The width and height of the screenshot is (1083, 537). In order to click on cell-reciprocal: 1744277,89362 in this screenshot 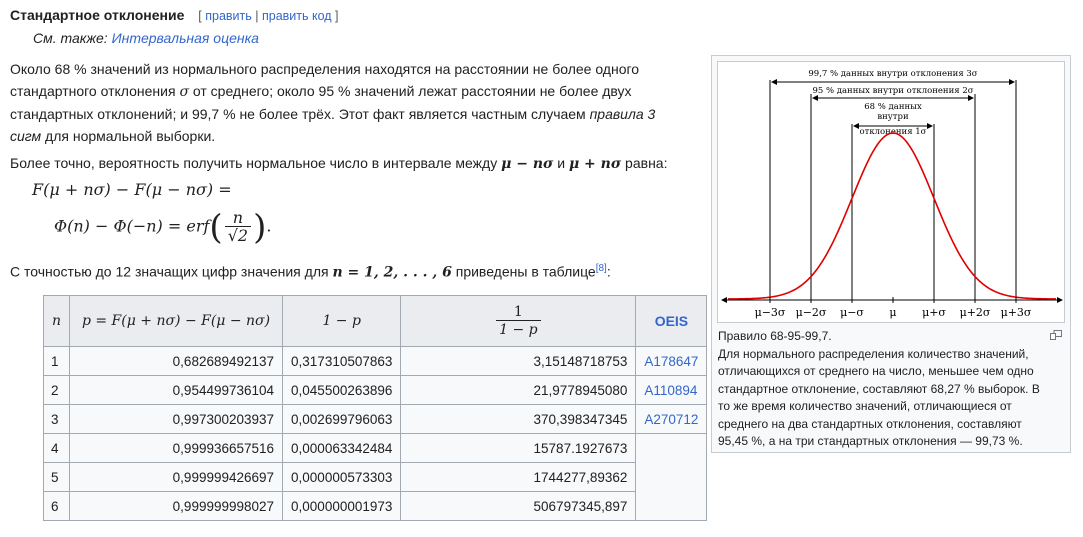, I will do `click(518, 477)`.